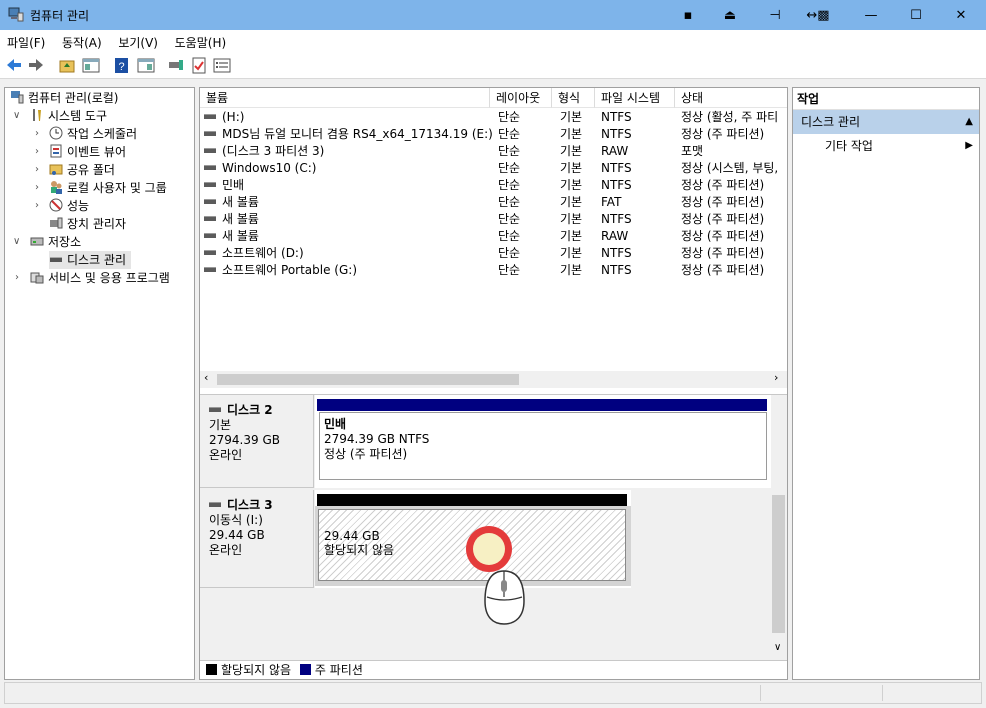  I want to click on table-row: Windows10 (C:) 단순 기본 NTFS 정상 (시스템, 부팅,, so click(493, 168).